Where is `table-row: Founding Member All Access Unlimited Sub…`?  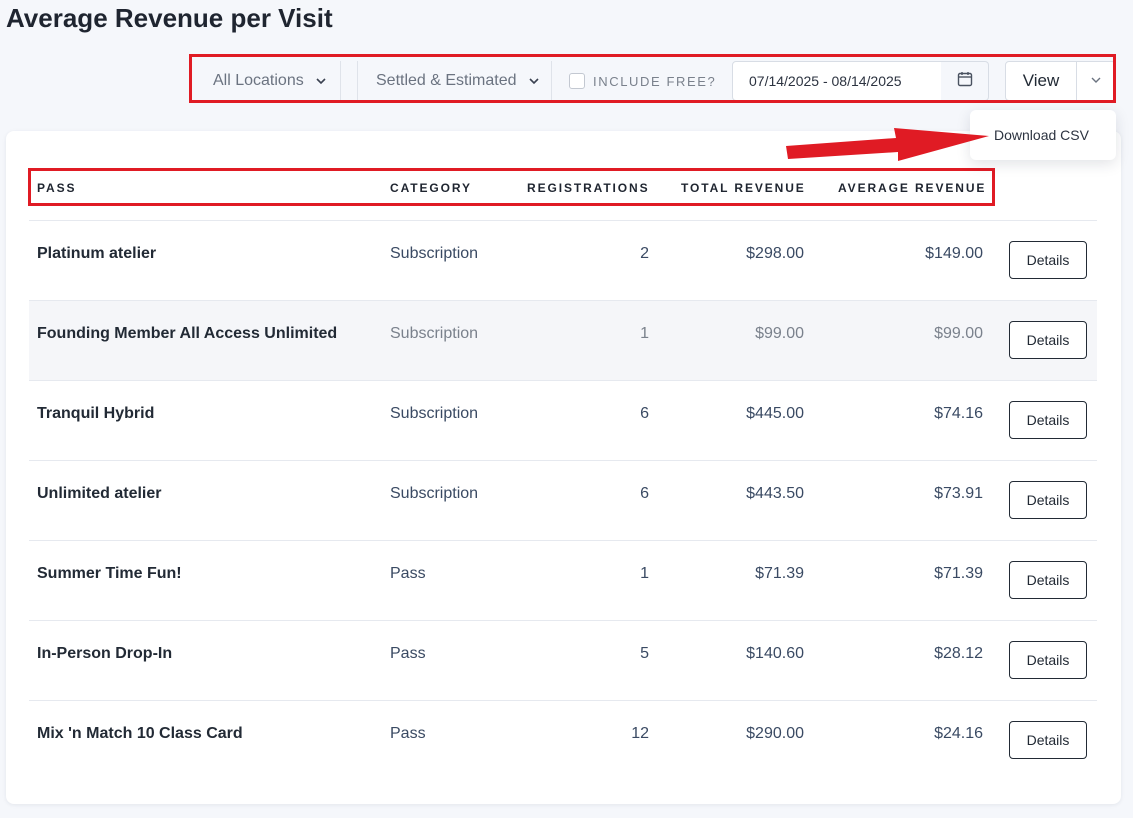
table-row: Founding Member All Access Unlimited Sub… is located at coordinates (563, 340).